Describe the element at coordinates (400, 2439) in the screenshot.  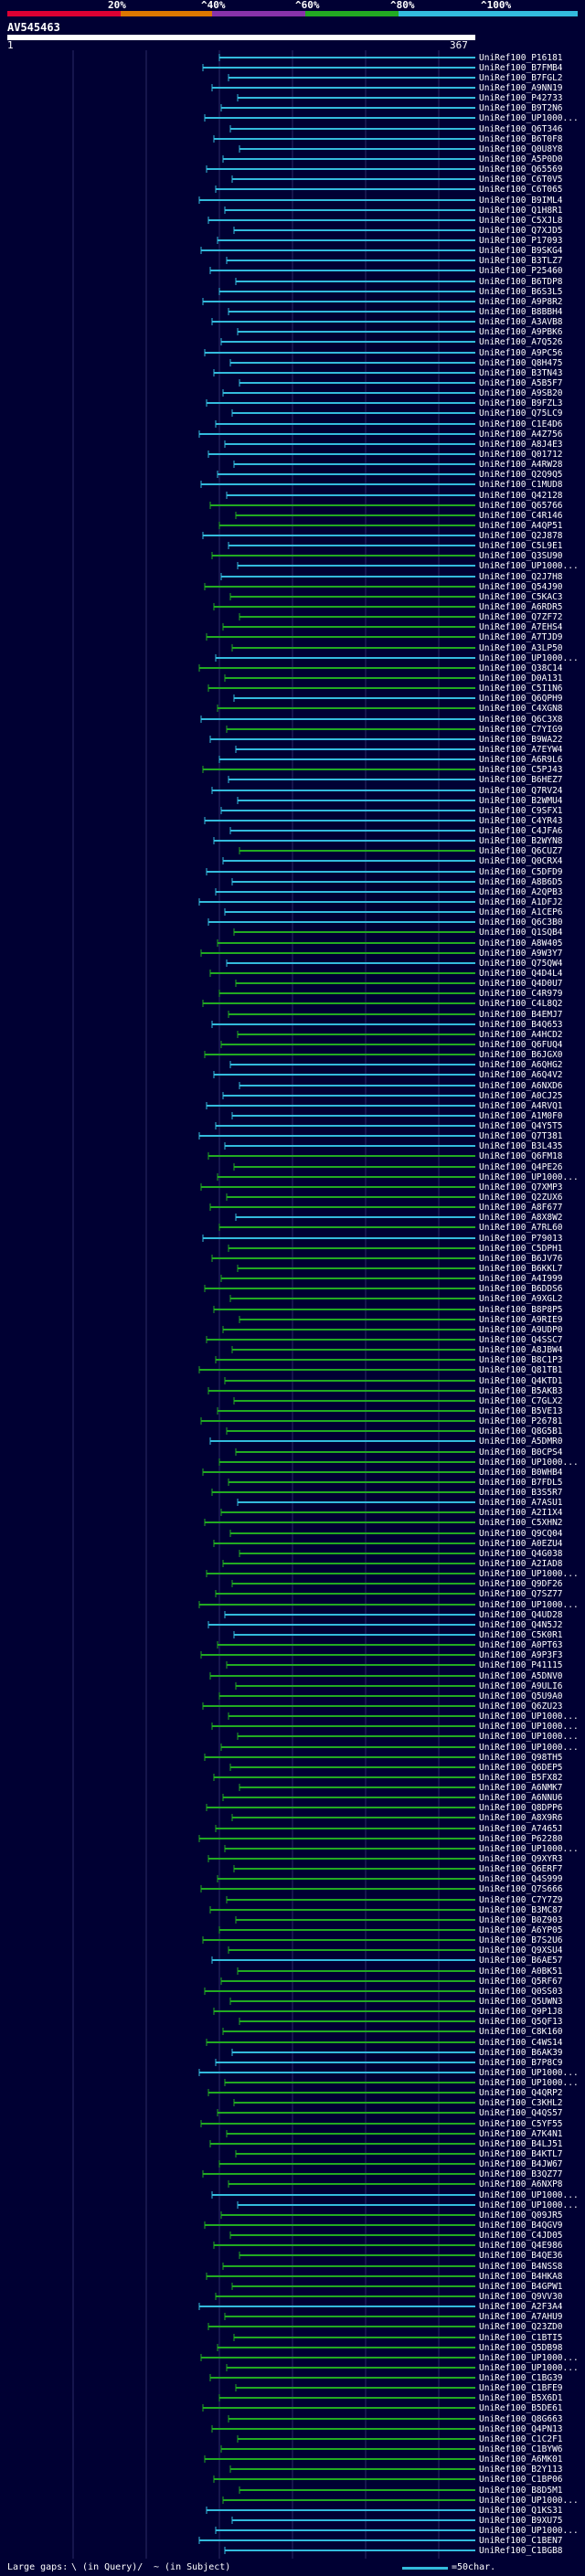
I see `hit-row: UniRef100_C1C2F1` at that location.